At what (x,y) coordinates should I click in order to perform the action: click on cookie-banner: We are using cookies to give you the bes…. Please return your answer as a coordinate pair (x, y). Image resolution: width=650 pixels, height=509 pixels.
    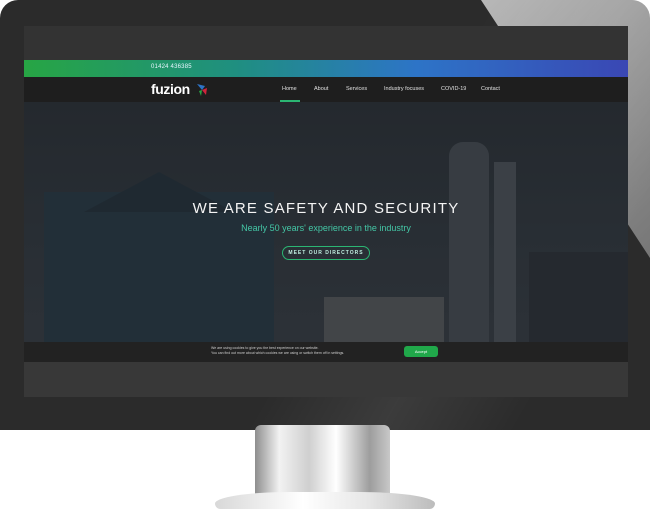
    Looking at the image, I should click on (326, 352).